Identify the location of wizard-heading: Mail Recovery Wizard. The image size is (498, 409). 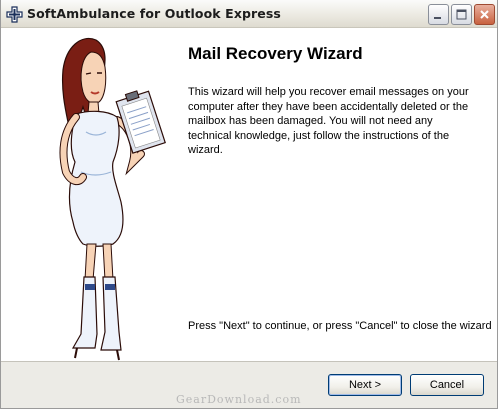
(275, 53).